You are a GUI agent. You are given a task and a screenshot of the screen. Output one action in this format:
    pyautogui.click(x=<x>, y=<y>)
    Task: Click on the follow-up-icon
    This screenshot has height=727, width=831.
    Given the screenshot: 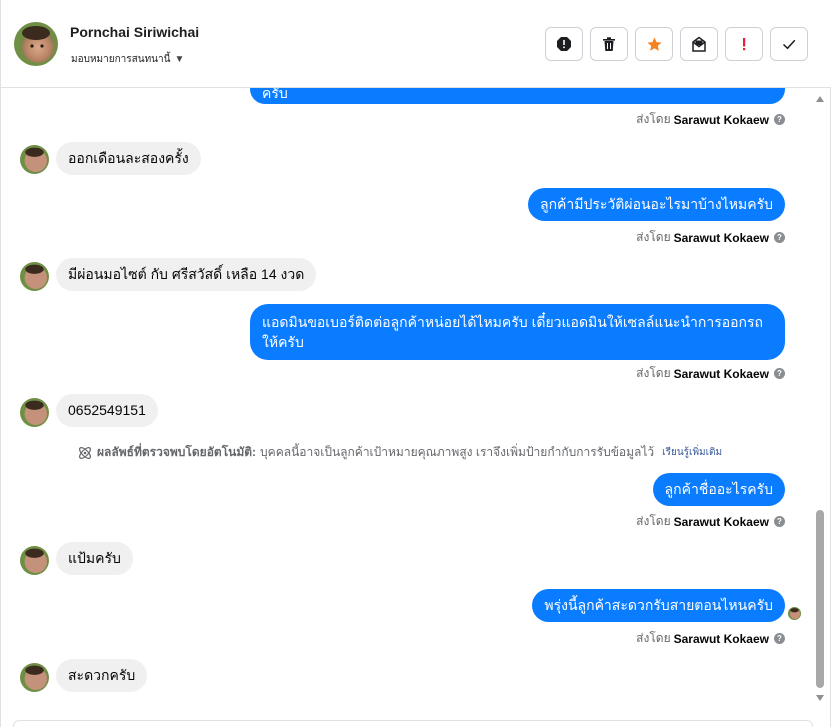 What is the action you would take?
    pyautogui.click(x=744, y=44)
    